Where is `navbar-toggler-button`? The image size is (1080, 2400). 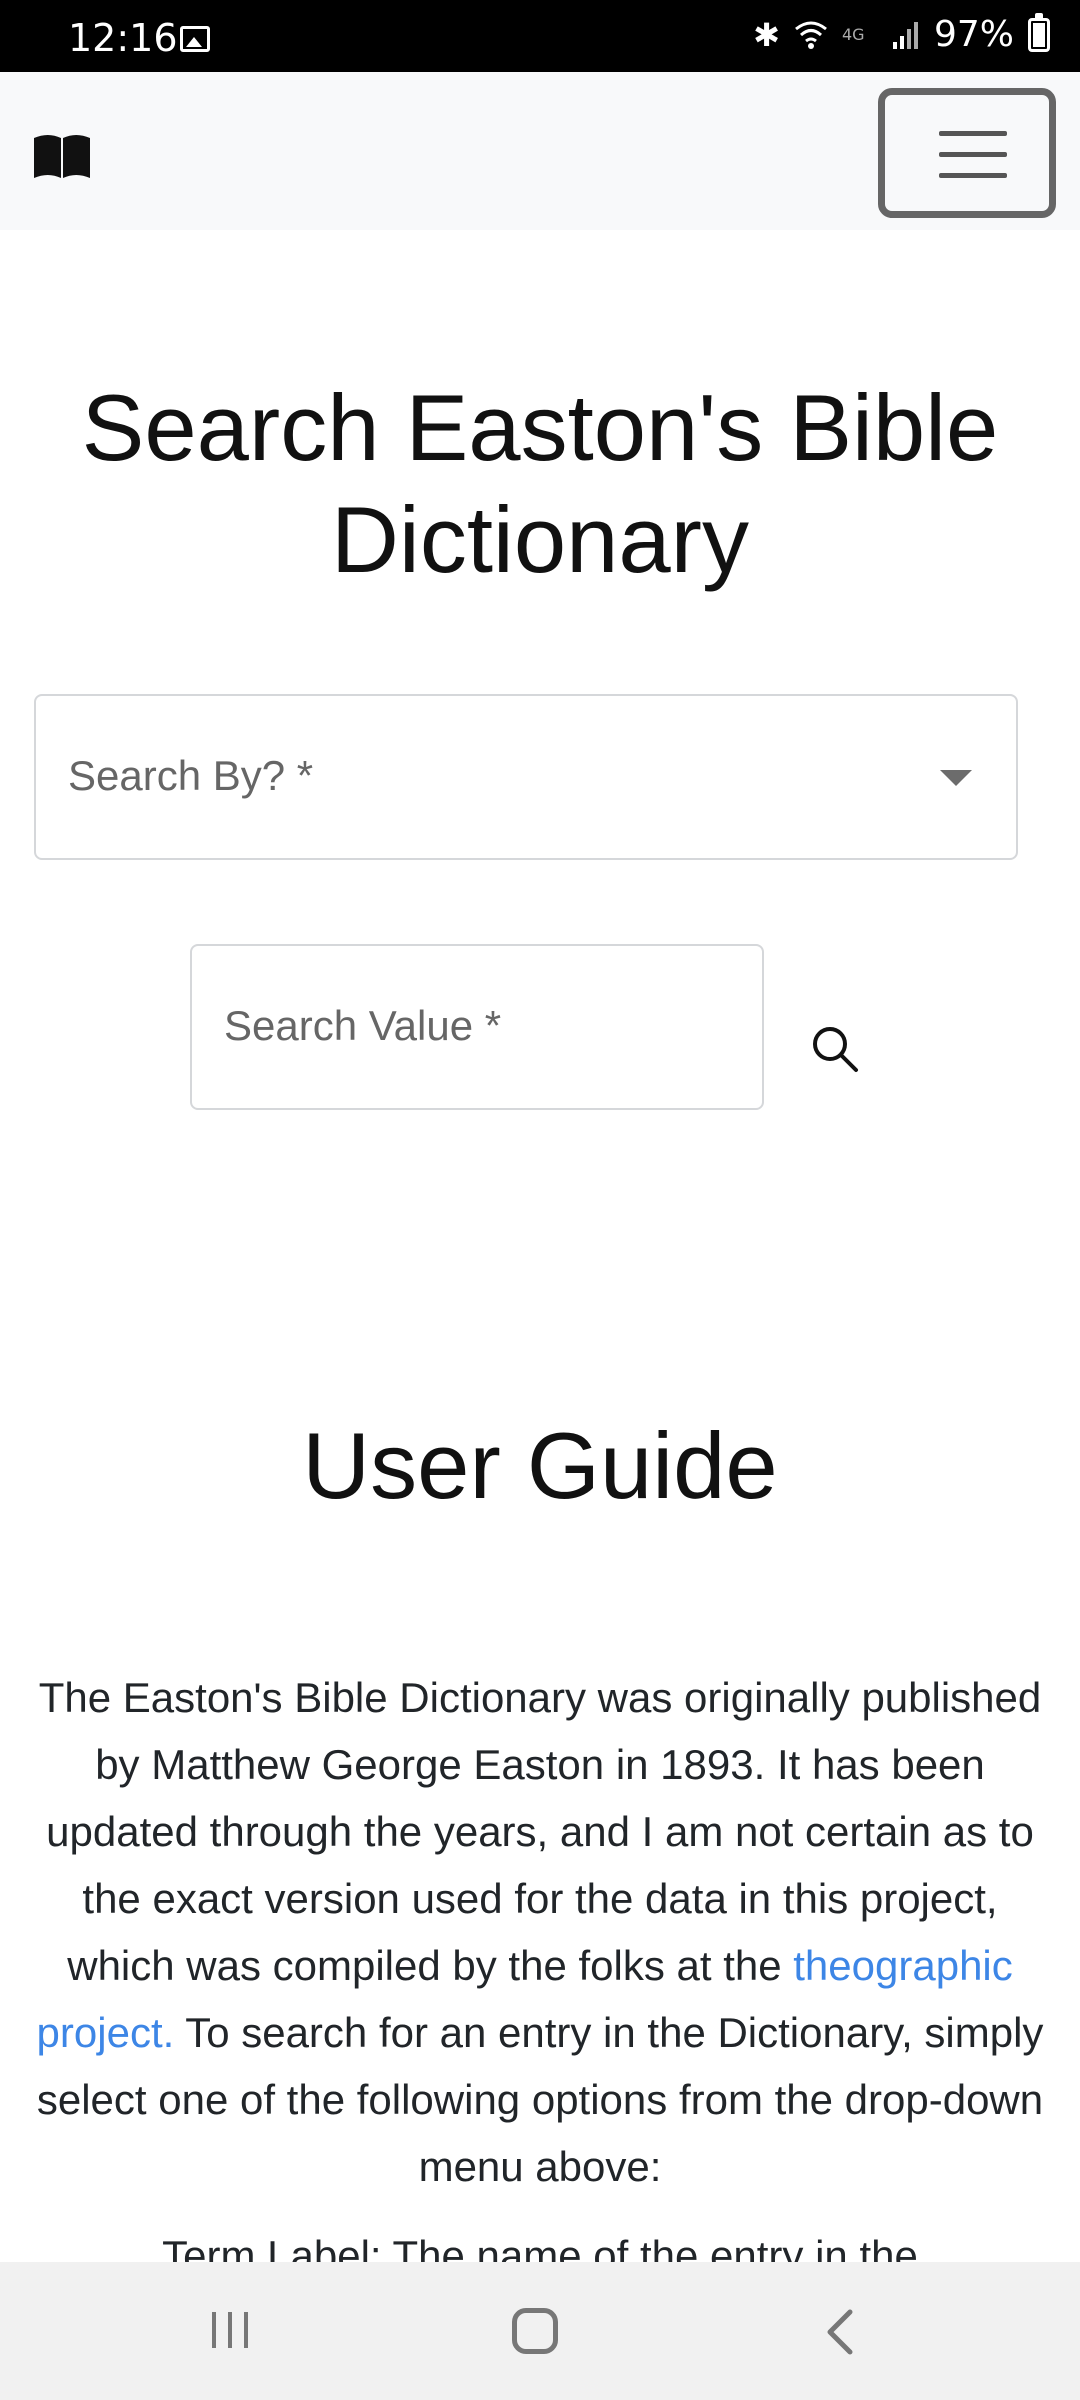
navbar-toggler-button is located at coordinates (967, 153).